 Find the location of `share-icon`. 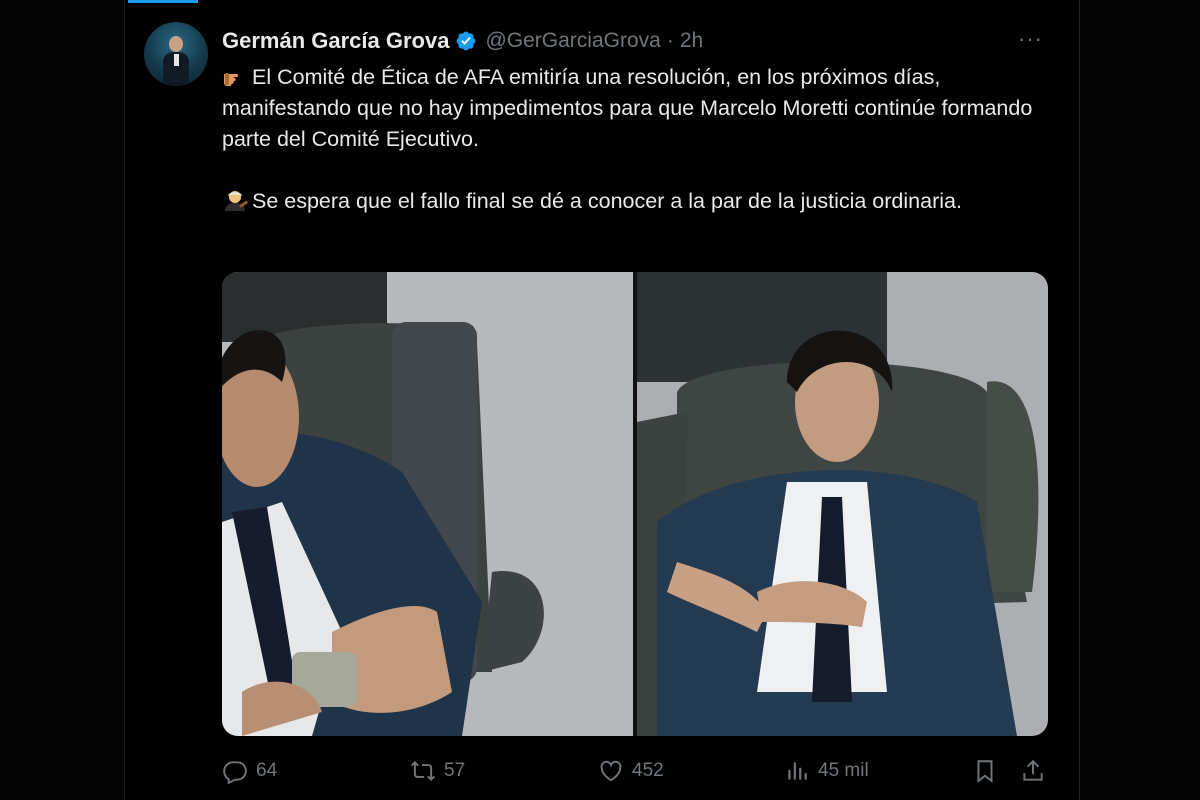

share-icon is located at coordinates (1033, 770).